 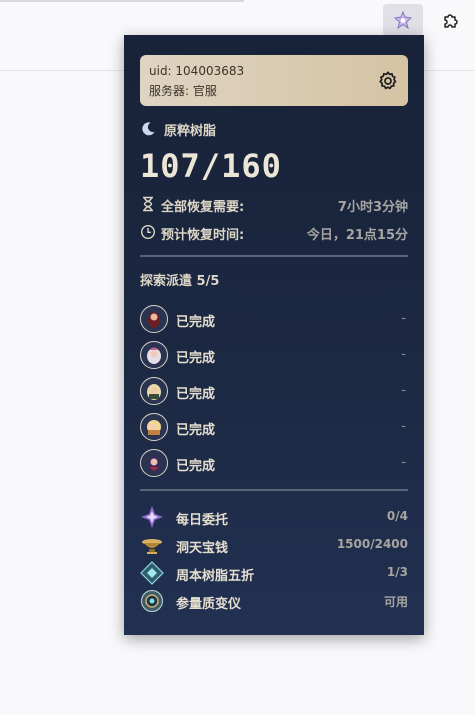 What do you see at coordinates (152, 601) in the screenshot?
I see `parametric-transformer-icon` at bounding box center [152, 601].